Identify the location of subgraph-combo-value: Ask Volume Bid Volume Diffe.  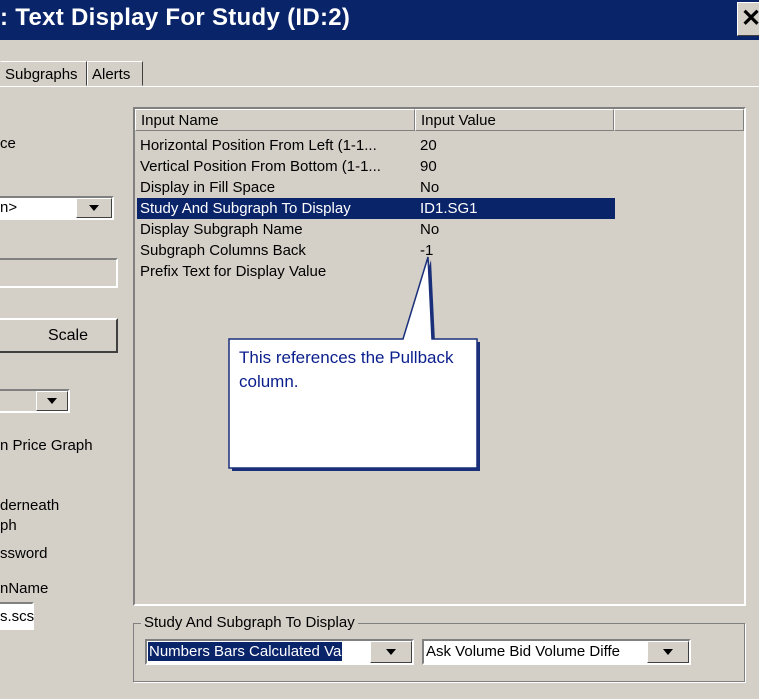
(523, 651).